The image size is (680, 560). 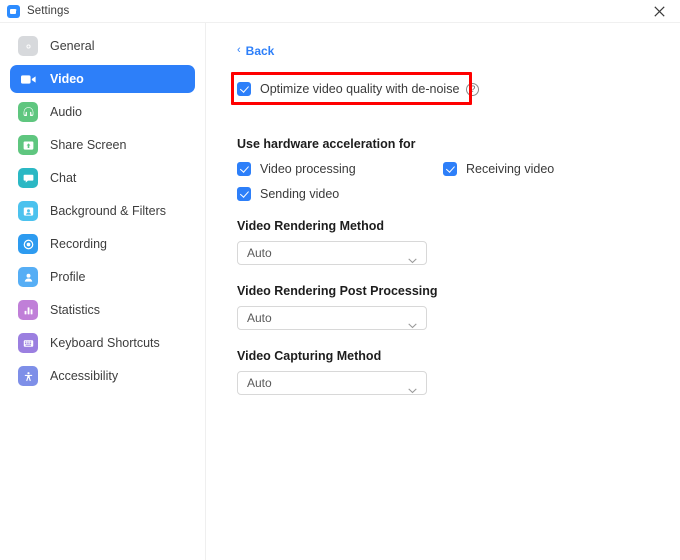 I want to click on bar-chart-icon, so click(x=28, y=310).